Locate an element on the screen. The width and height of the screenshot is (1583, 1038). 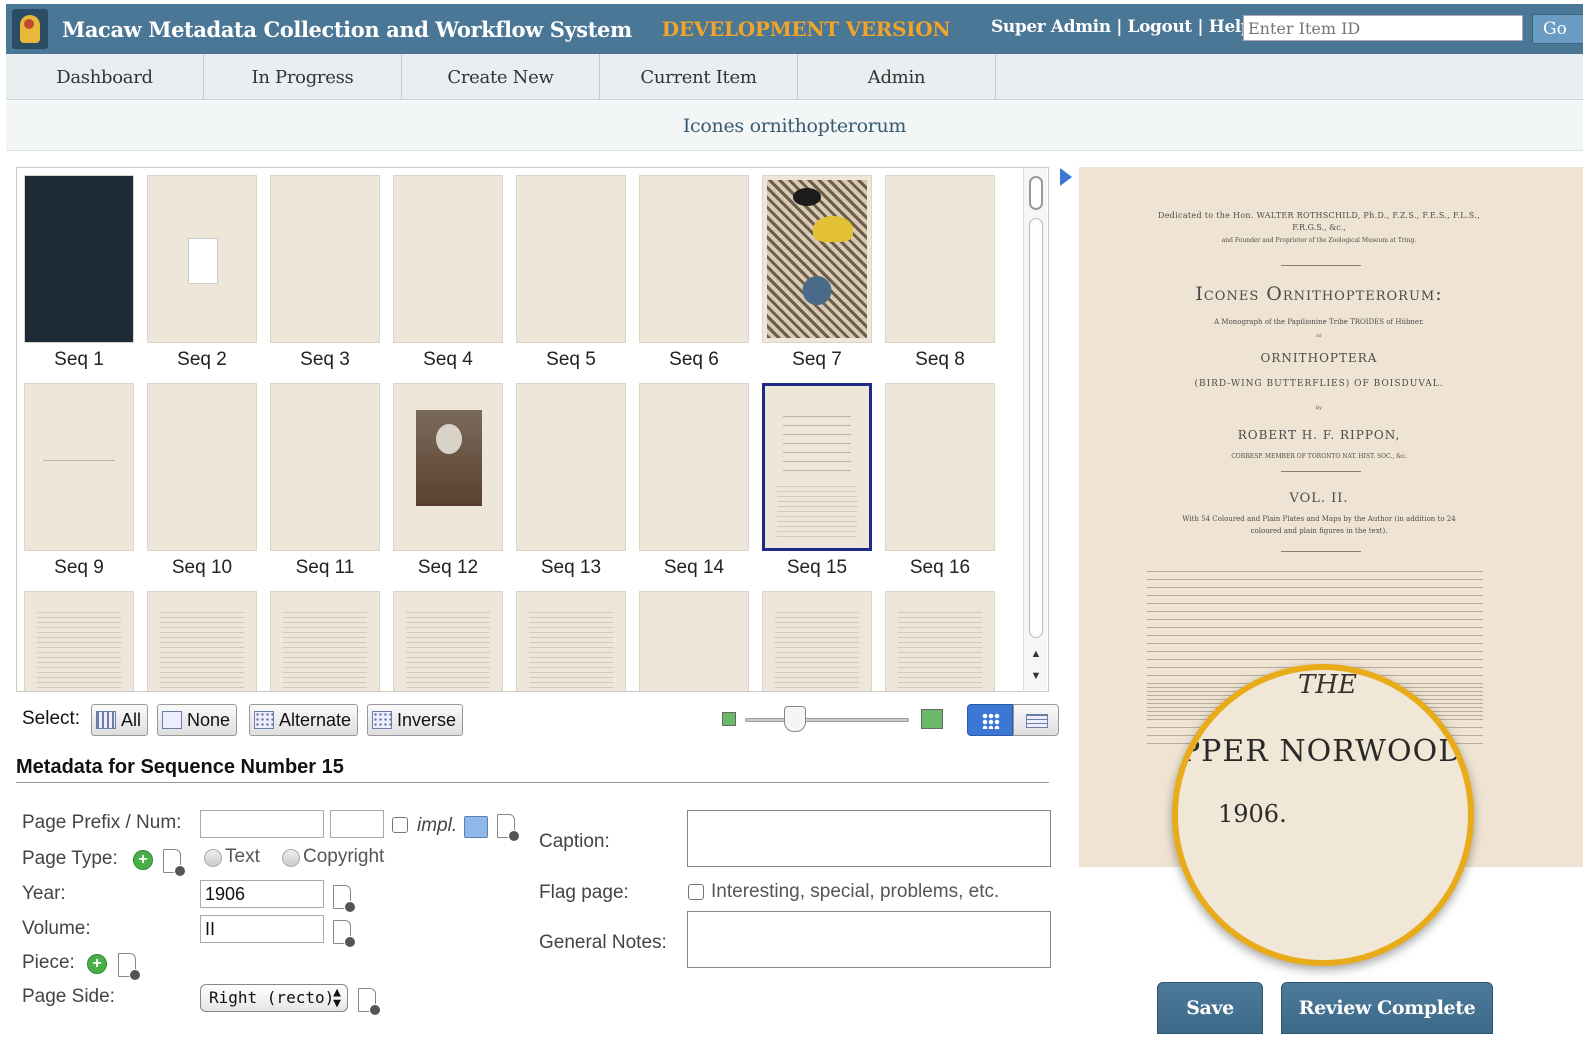
tab-admin: Admin is located at coordinates (897, 77).